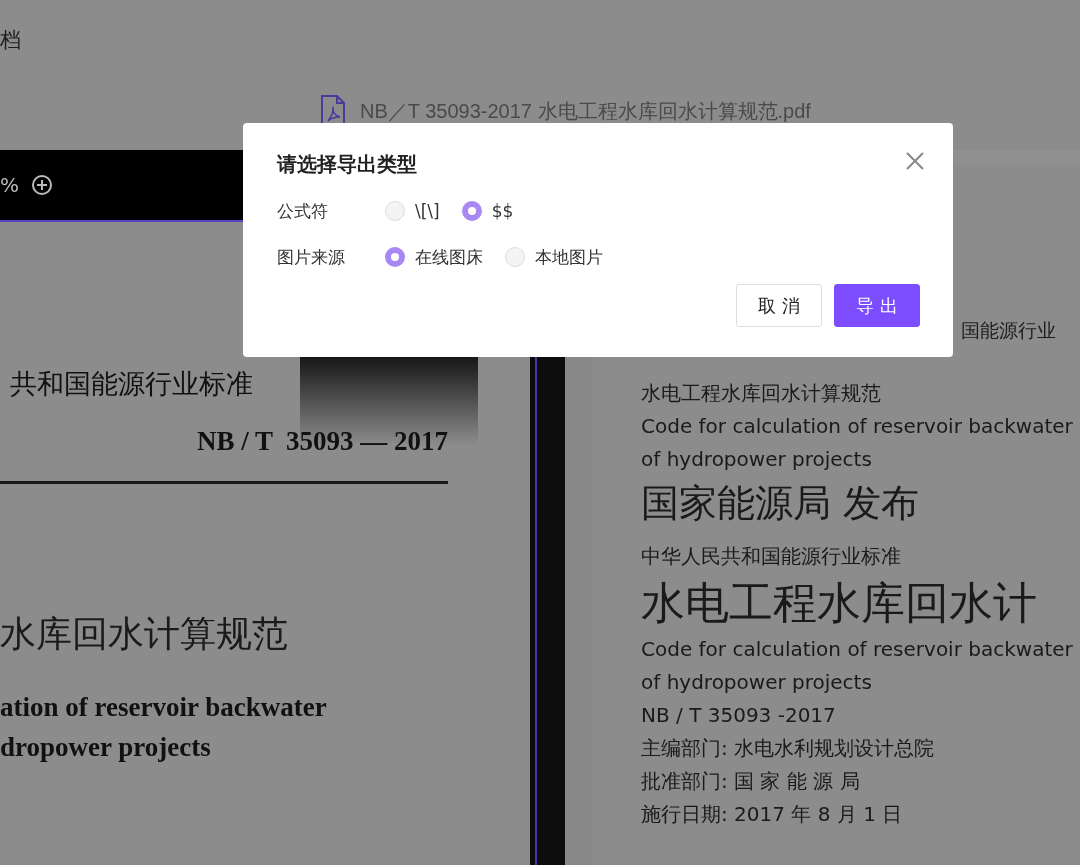 Image resolution: width=1080 pixels, height=865 pixels. I want to click on preview-line: 国家能源局 发布, so click(781, 503).